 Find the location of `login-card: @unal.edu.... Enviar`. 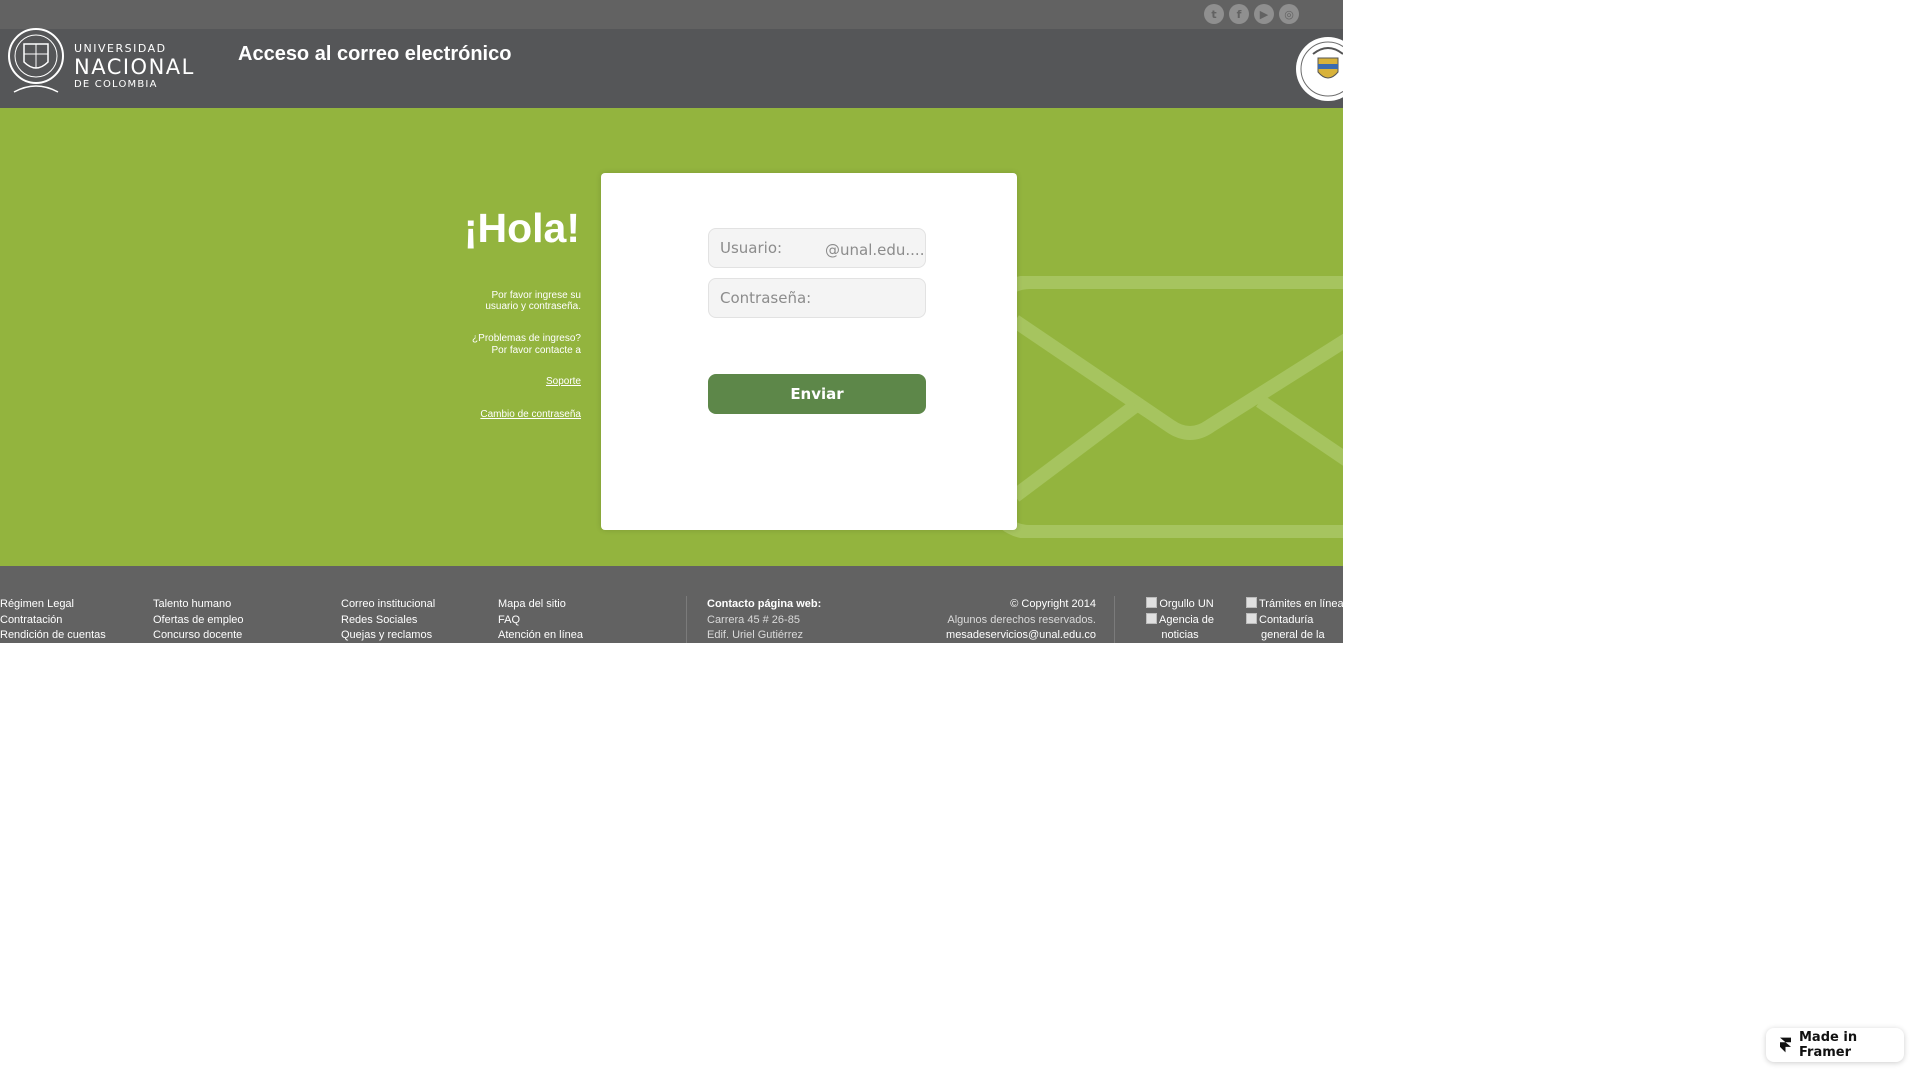

login-card: @unal.edu.... Enviar is located at coordinates (809, 351).